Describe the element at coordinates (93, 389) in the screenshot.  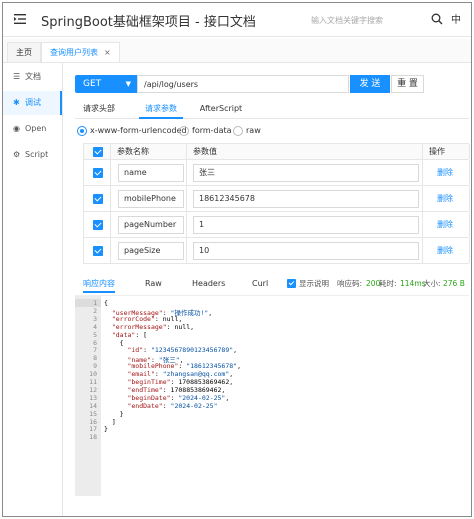
I see `line-number: 12` at that location.